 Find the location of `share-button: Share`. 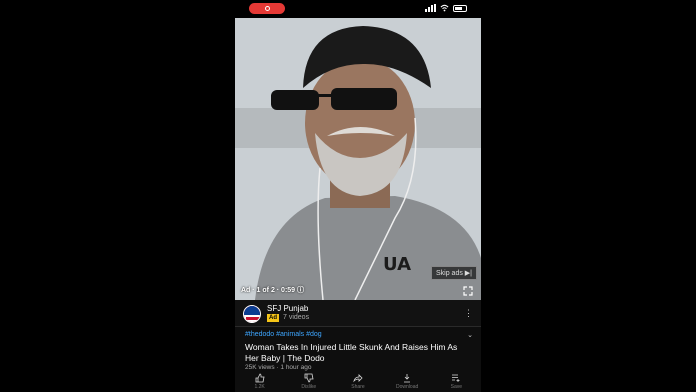

share-button: Share is located at coordinates (358, 382).